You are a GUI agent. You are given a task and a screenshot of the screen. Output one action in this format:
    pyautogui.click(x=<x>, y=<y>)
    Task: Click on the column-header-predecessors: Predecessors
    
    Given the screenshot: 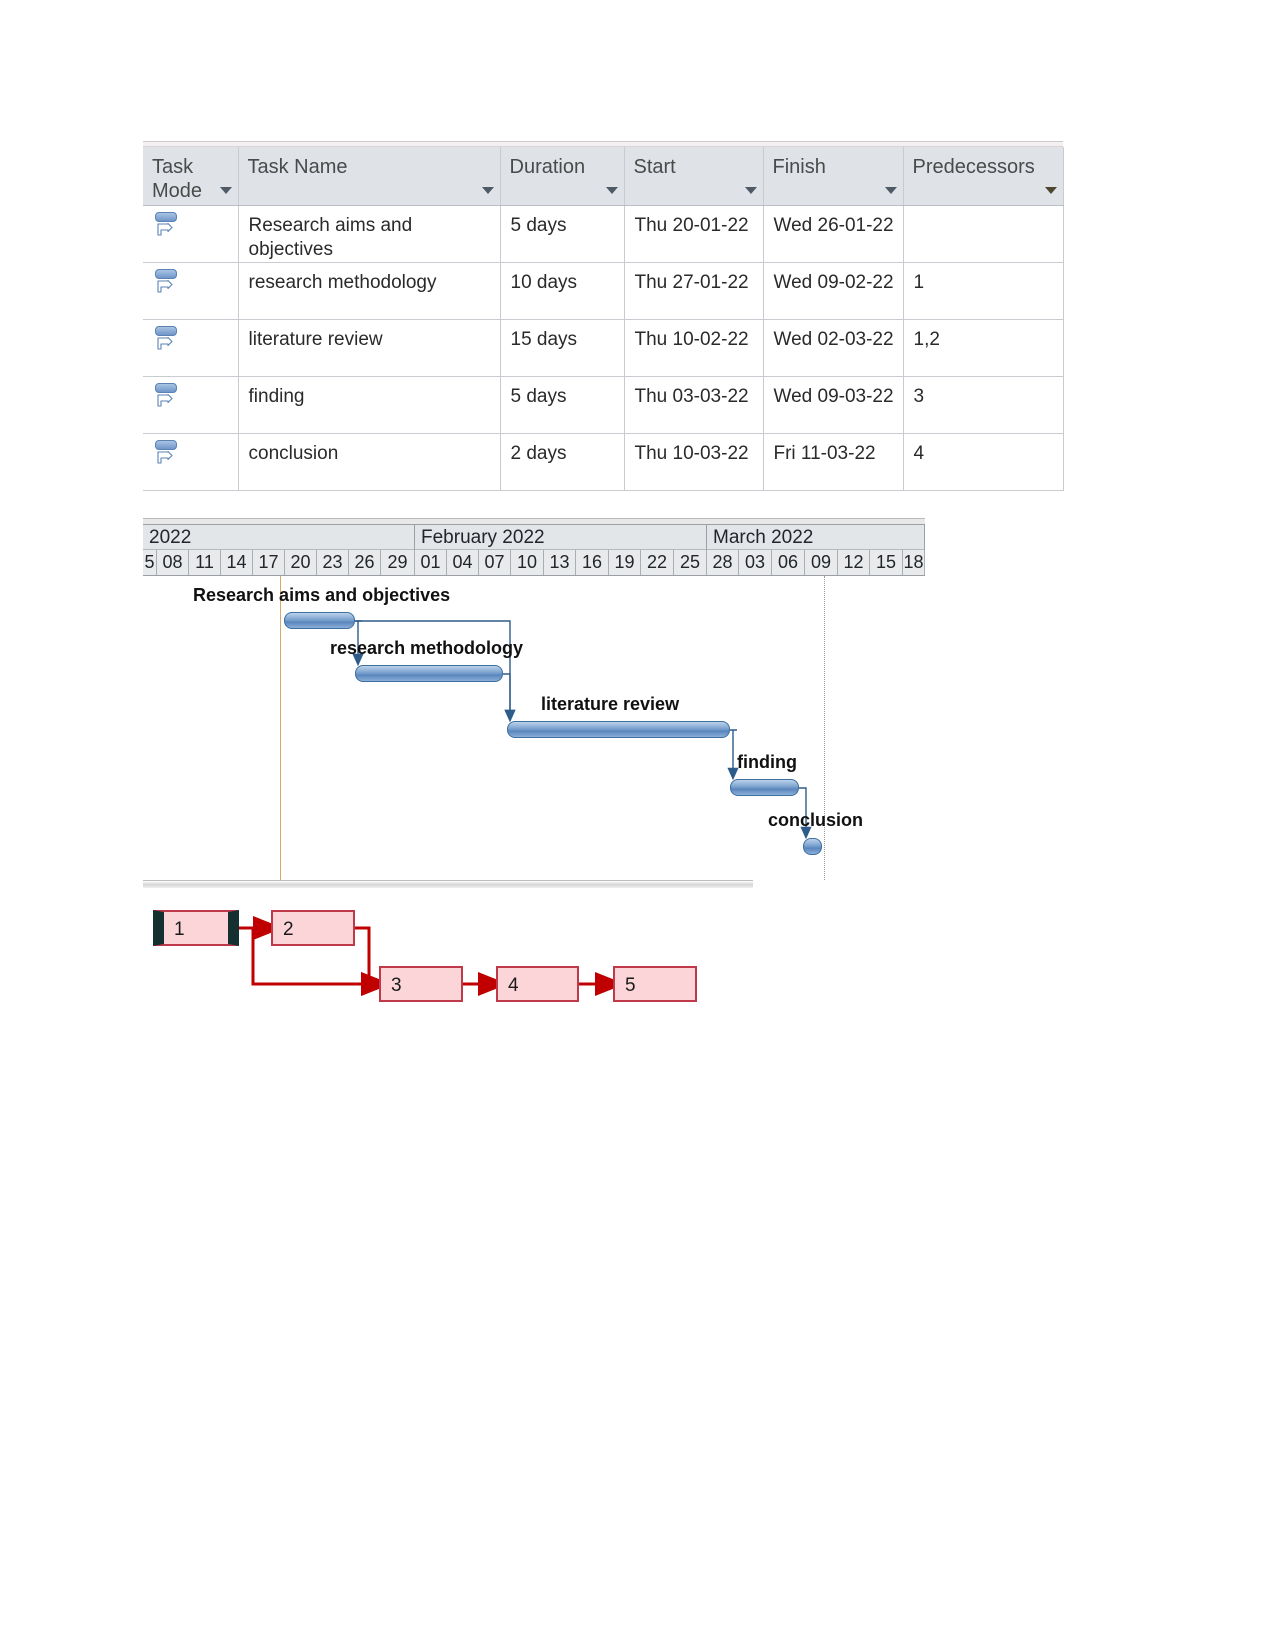 What is the action you would take?
    pyautogui.click(x=983, y=176)
    